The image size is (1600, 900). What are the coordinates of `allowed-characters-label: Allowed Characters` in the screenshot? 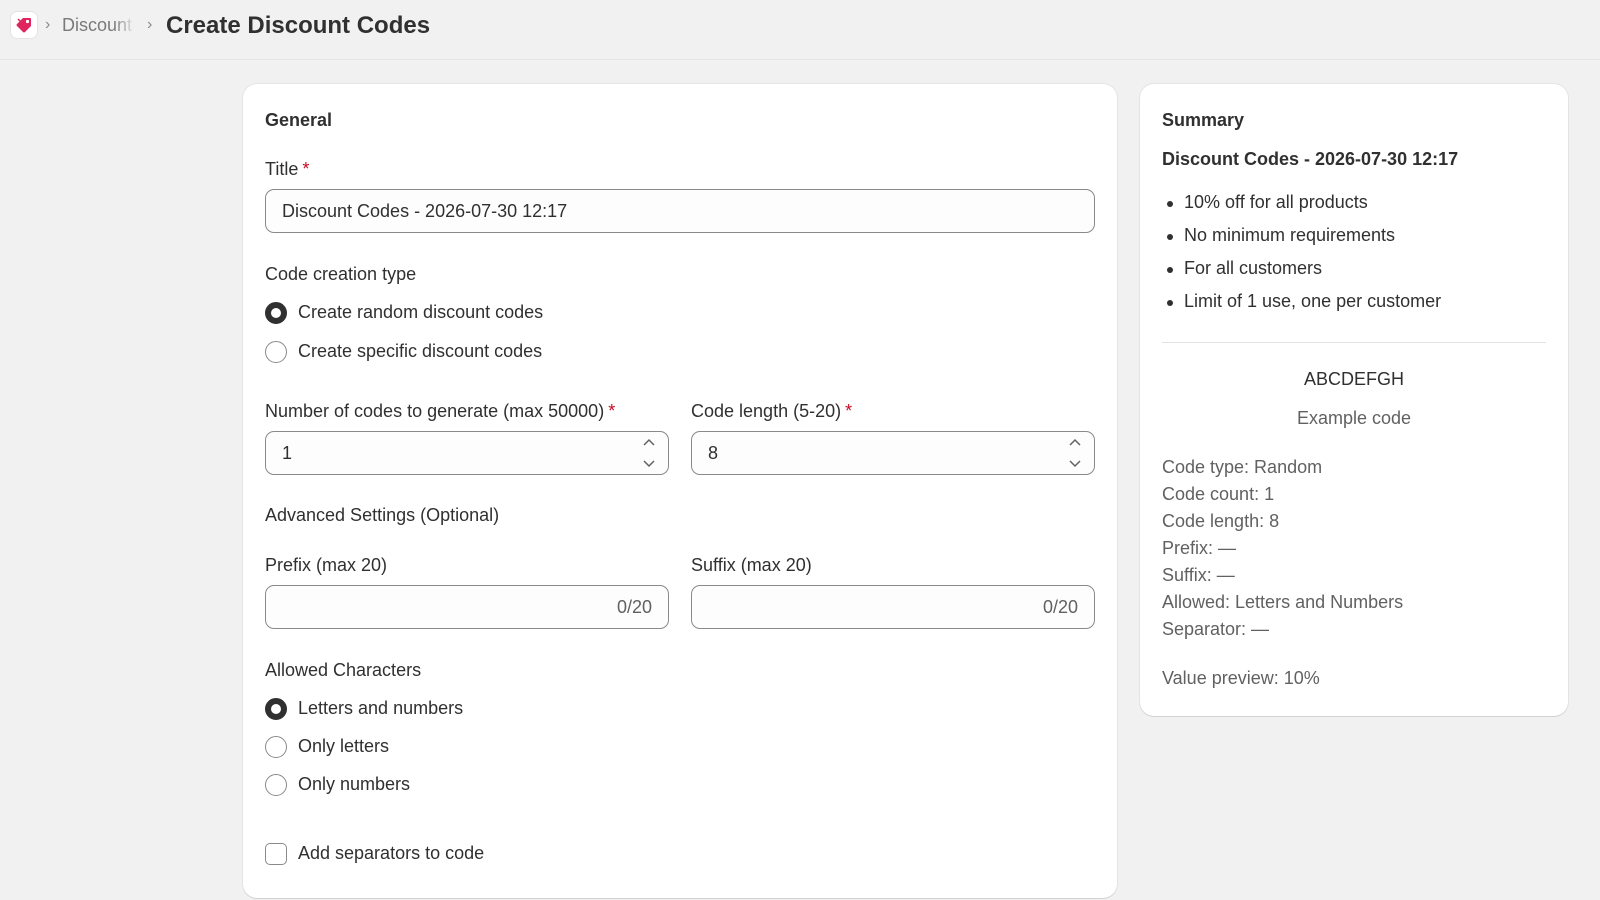 It's located at (343, 670).